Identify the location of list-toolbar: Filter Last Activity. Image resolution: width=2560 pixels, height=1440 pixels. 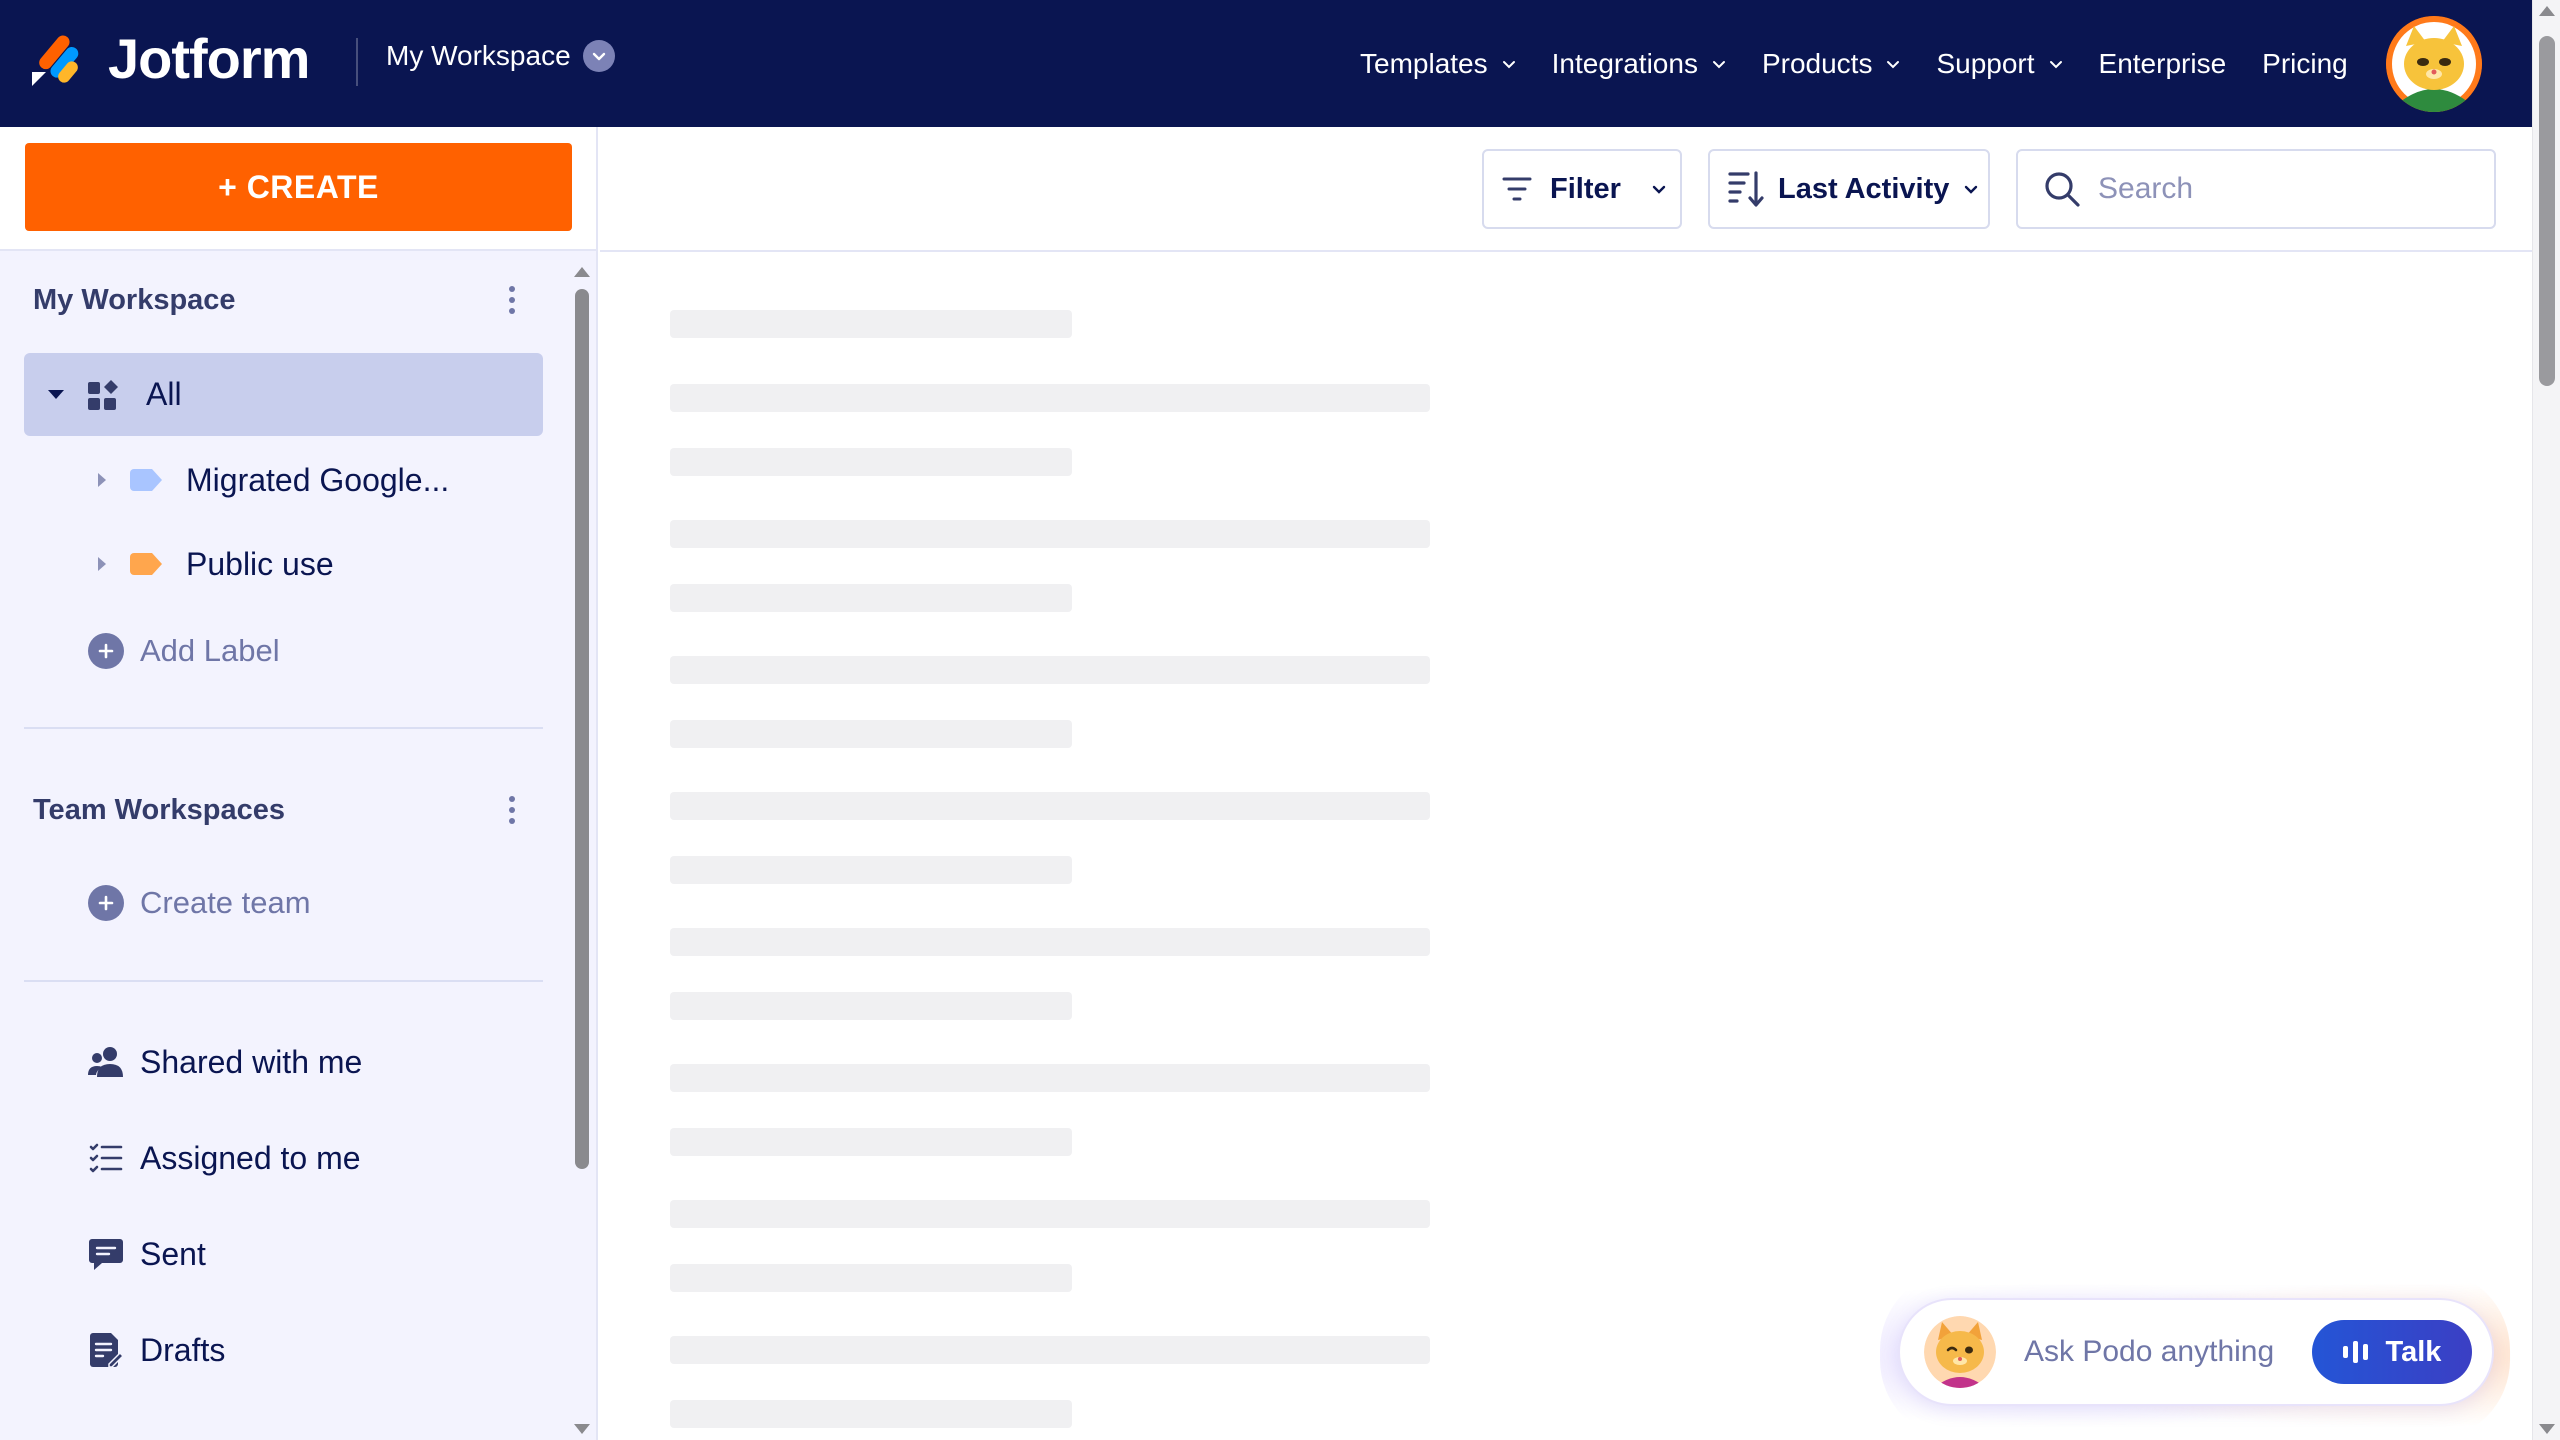
(1566, 189).